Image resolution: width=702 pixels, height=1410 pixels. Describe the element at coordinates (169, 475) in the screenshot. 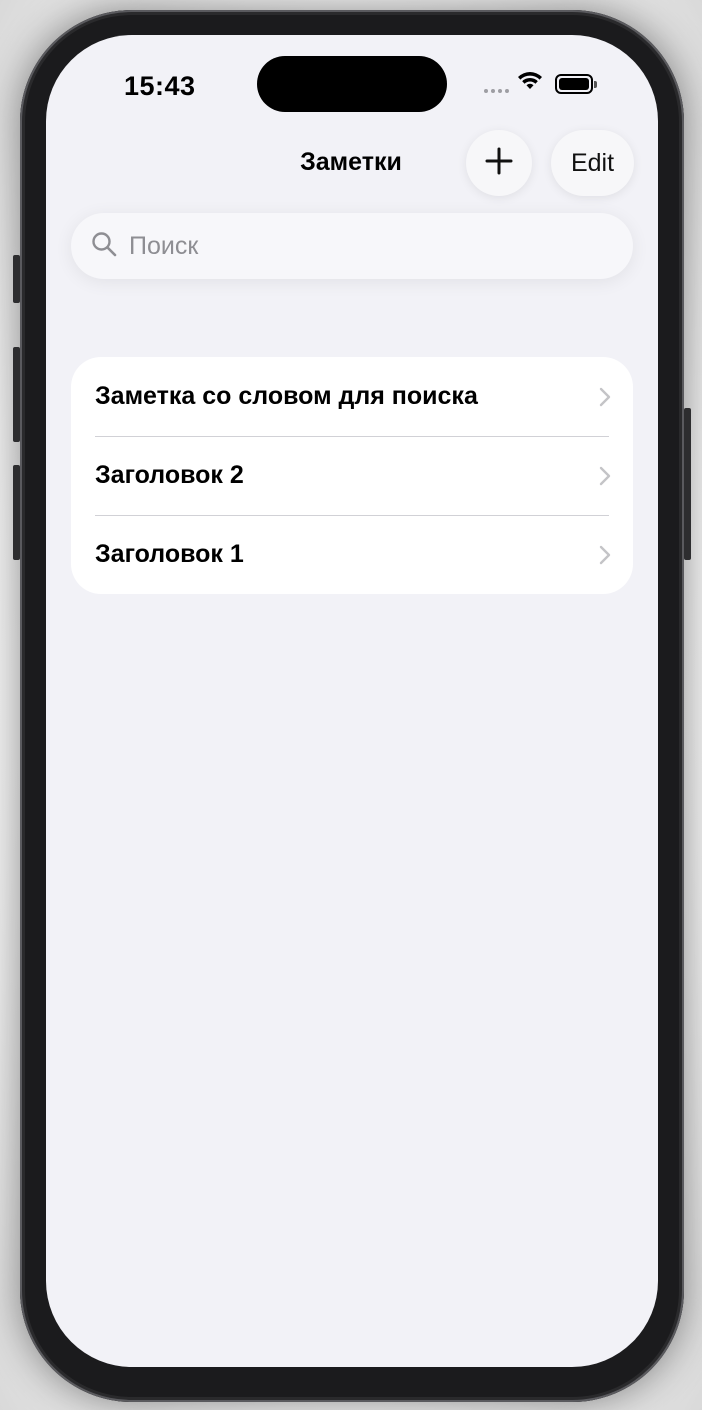

I see `note-title: Заголовок 2` at that location.